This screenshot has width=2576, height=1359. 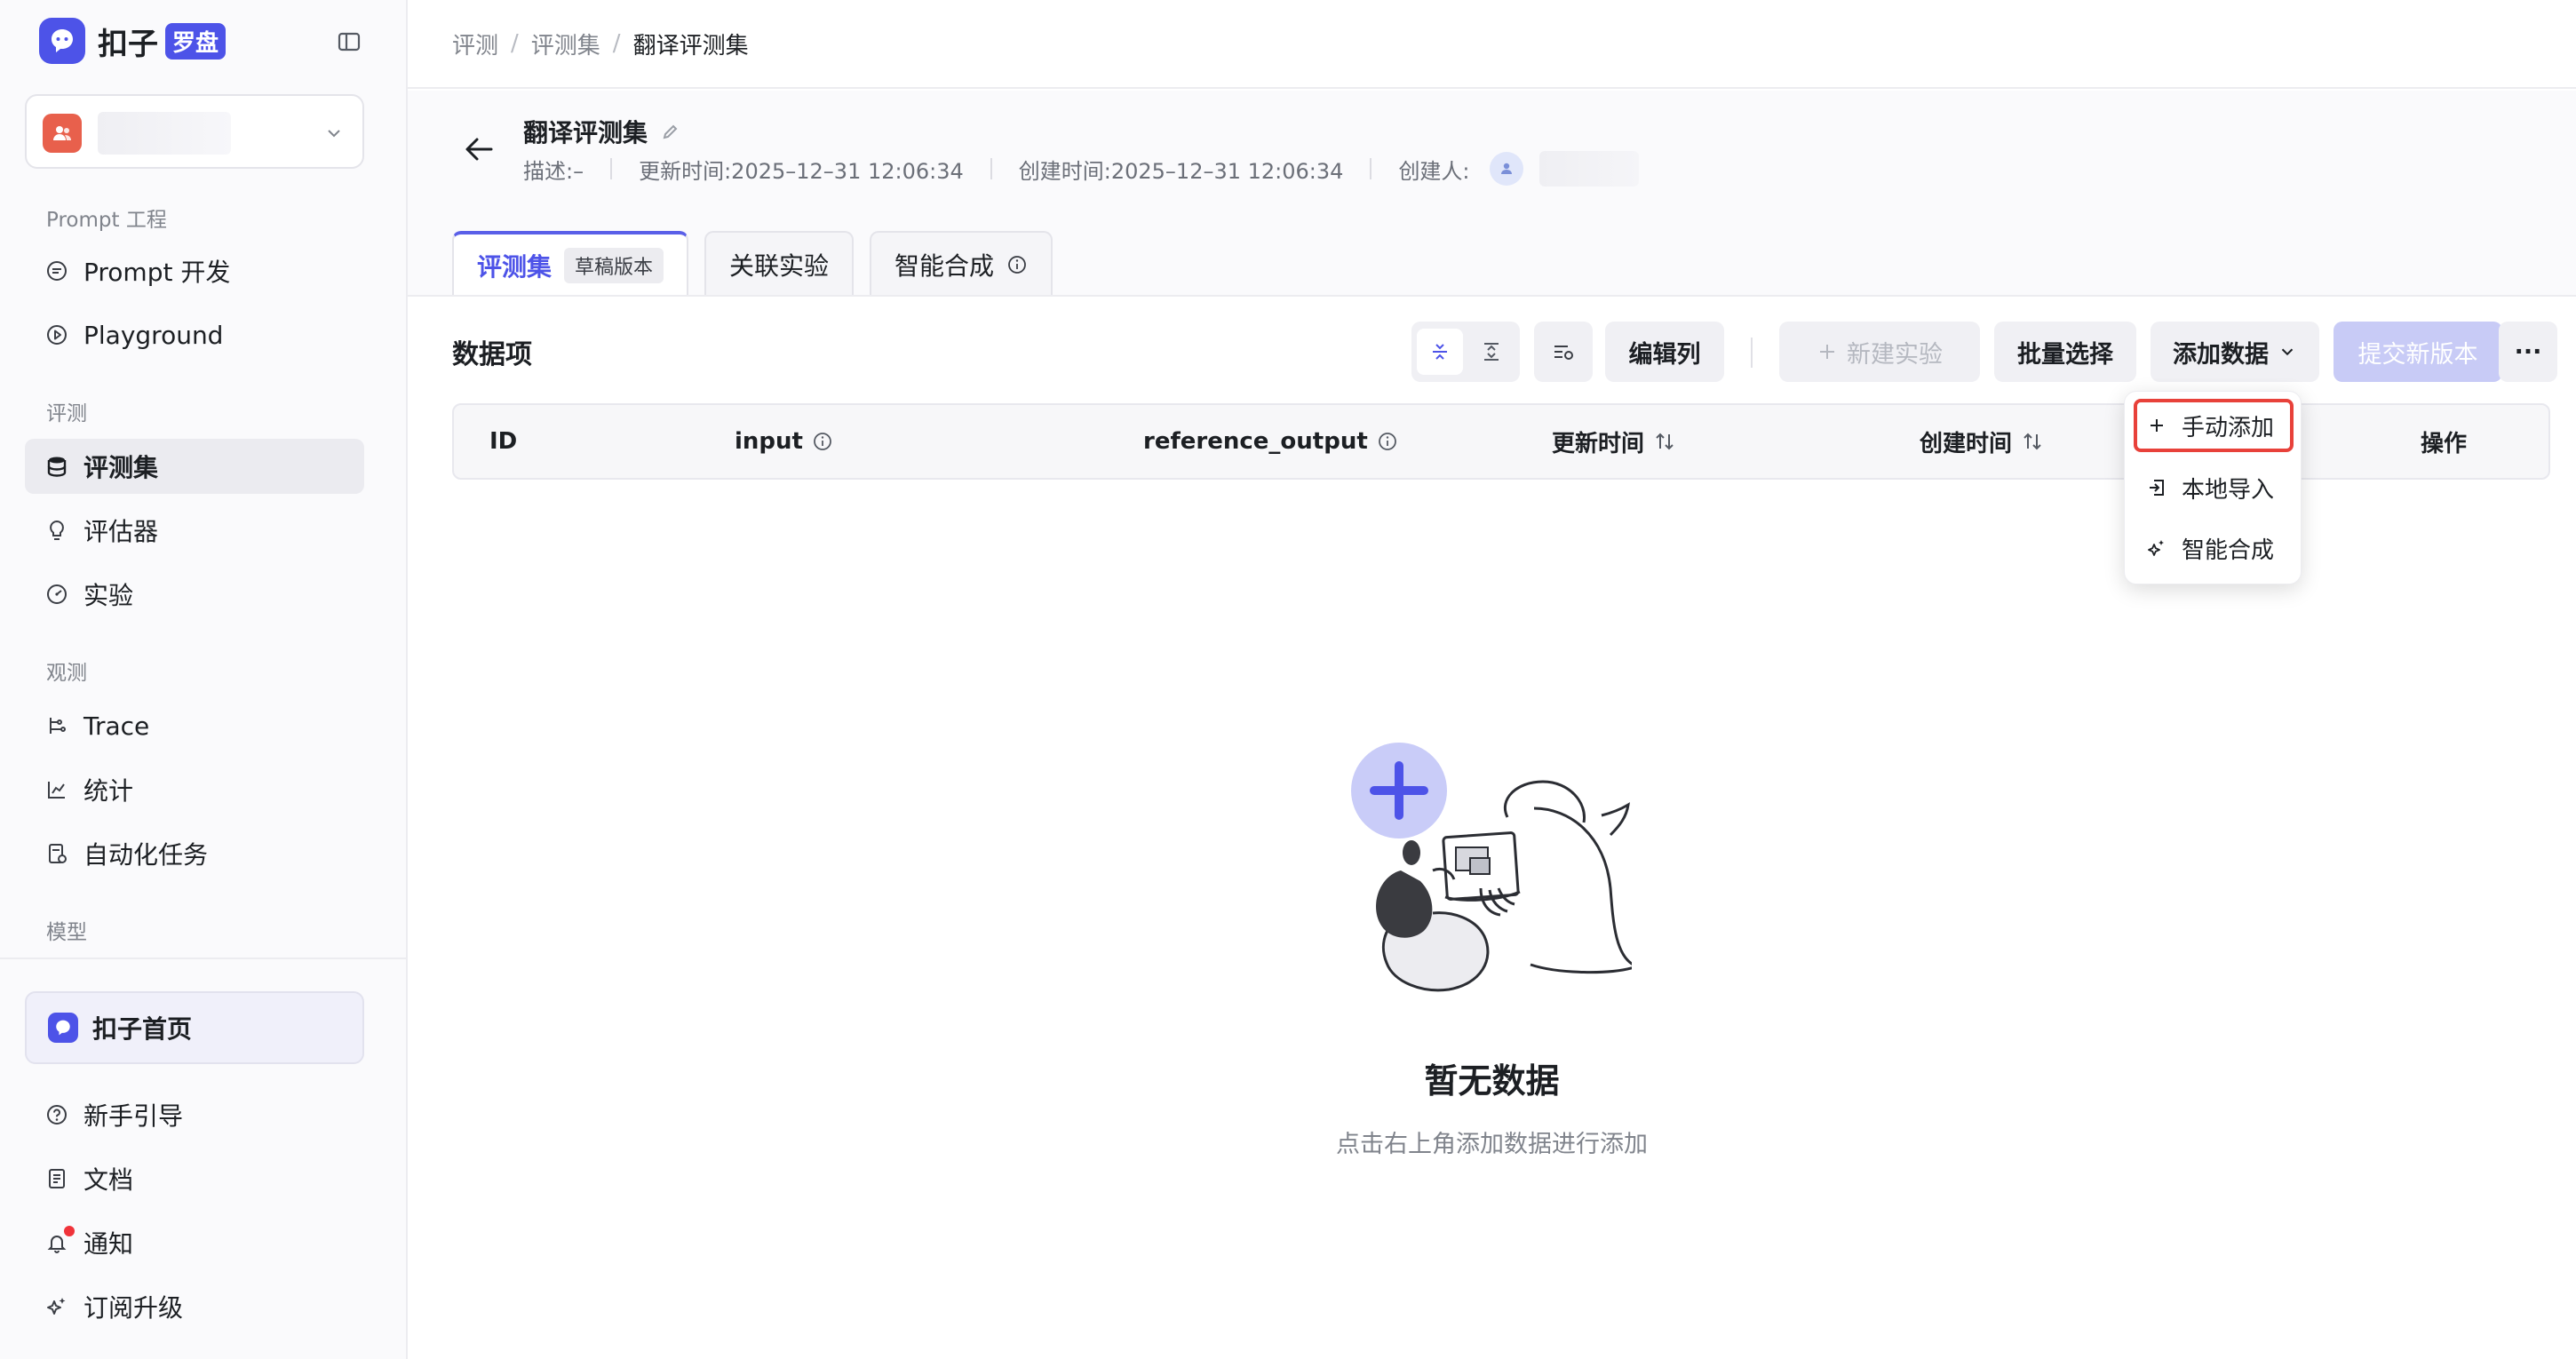 I want to click on tab-smart-synthesis: 智能合成, so click(x=961, y=264).